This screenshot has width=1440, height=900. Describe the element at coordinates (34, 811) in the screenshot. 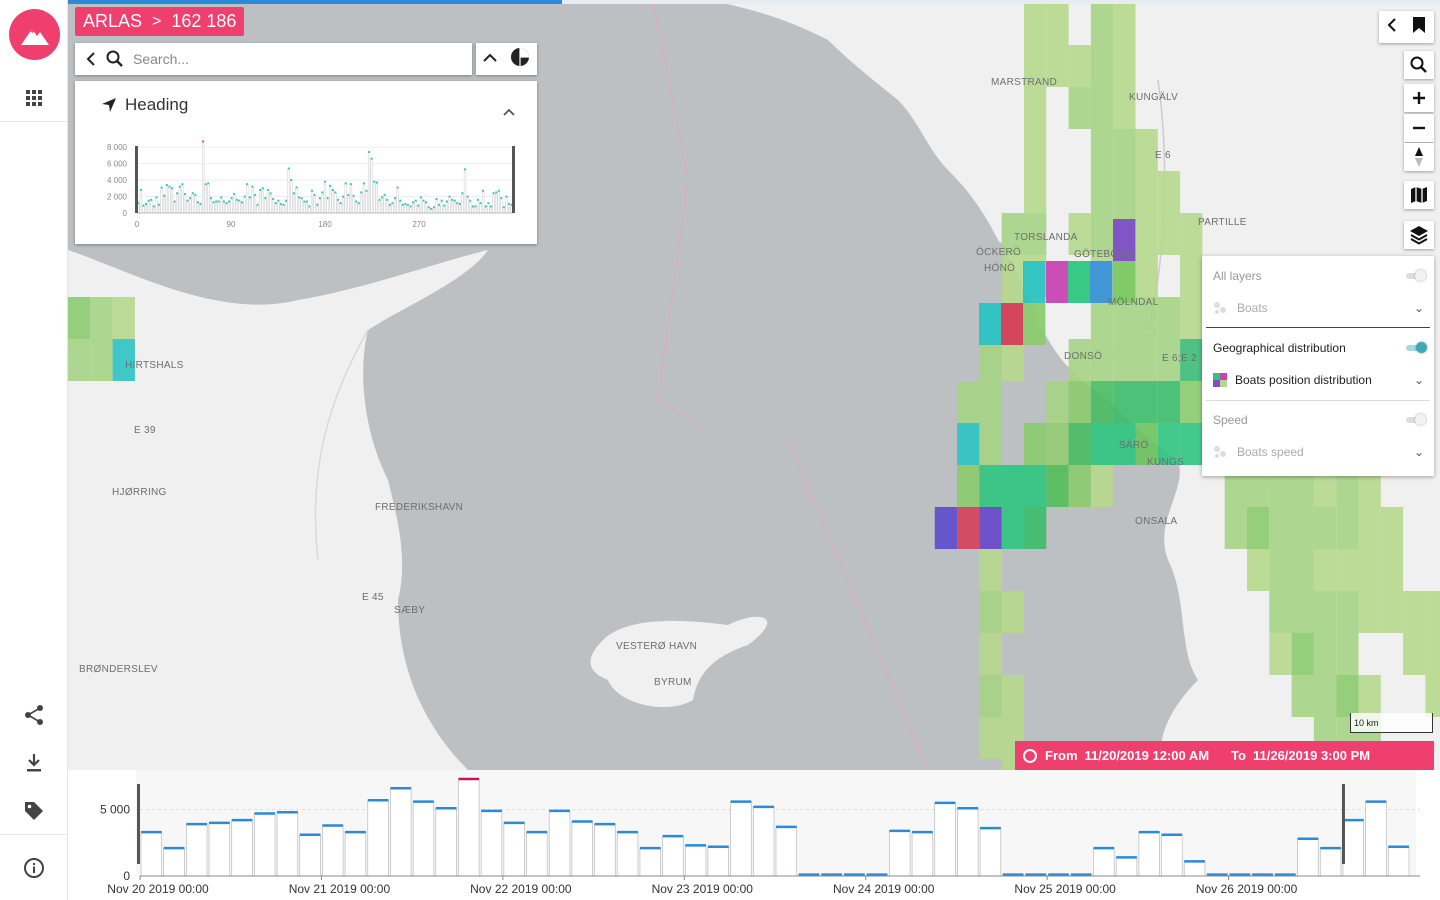

I see `tag-icon` at that location.